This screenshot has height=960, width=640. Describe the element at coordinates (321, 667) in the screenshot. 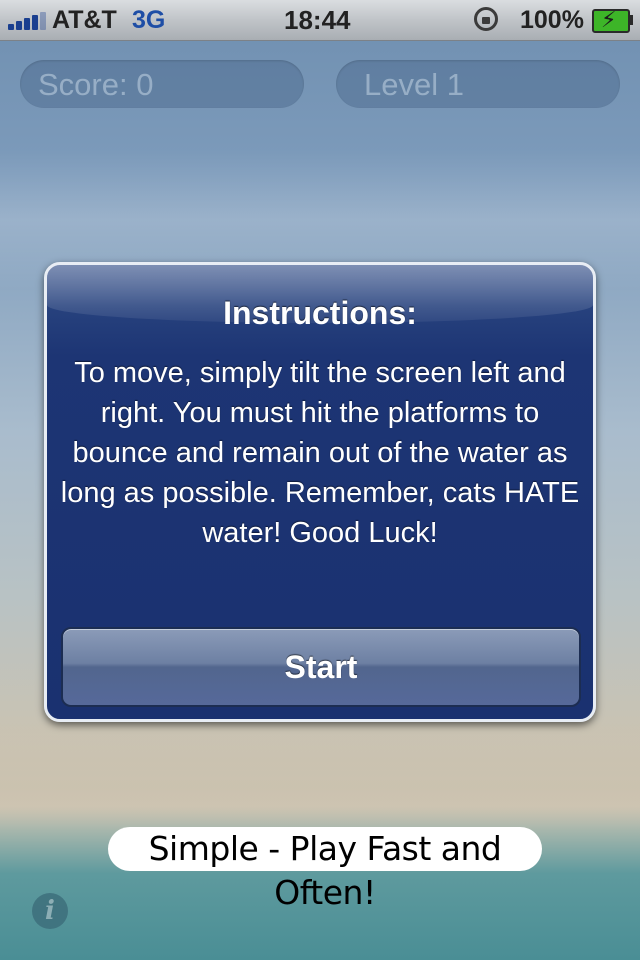

I see `start-button: Start` at that location.